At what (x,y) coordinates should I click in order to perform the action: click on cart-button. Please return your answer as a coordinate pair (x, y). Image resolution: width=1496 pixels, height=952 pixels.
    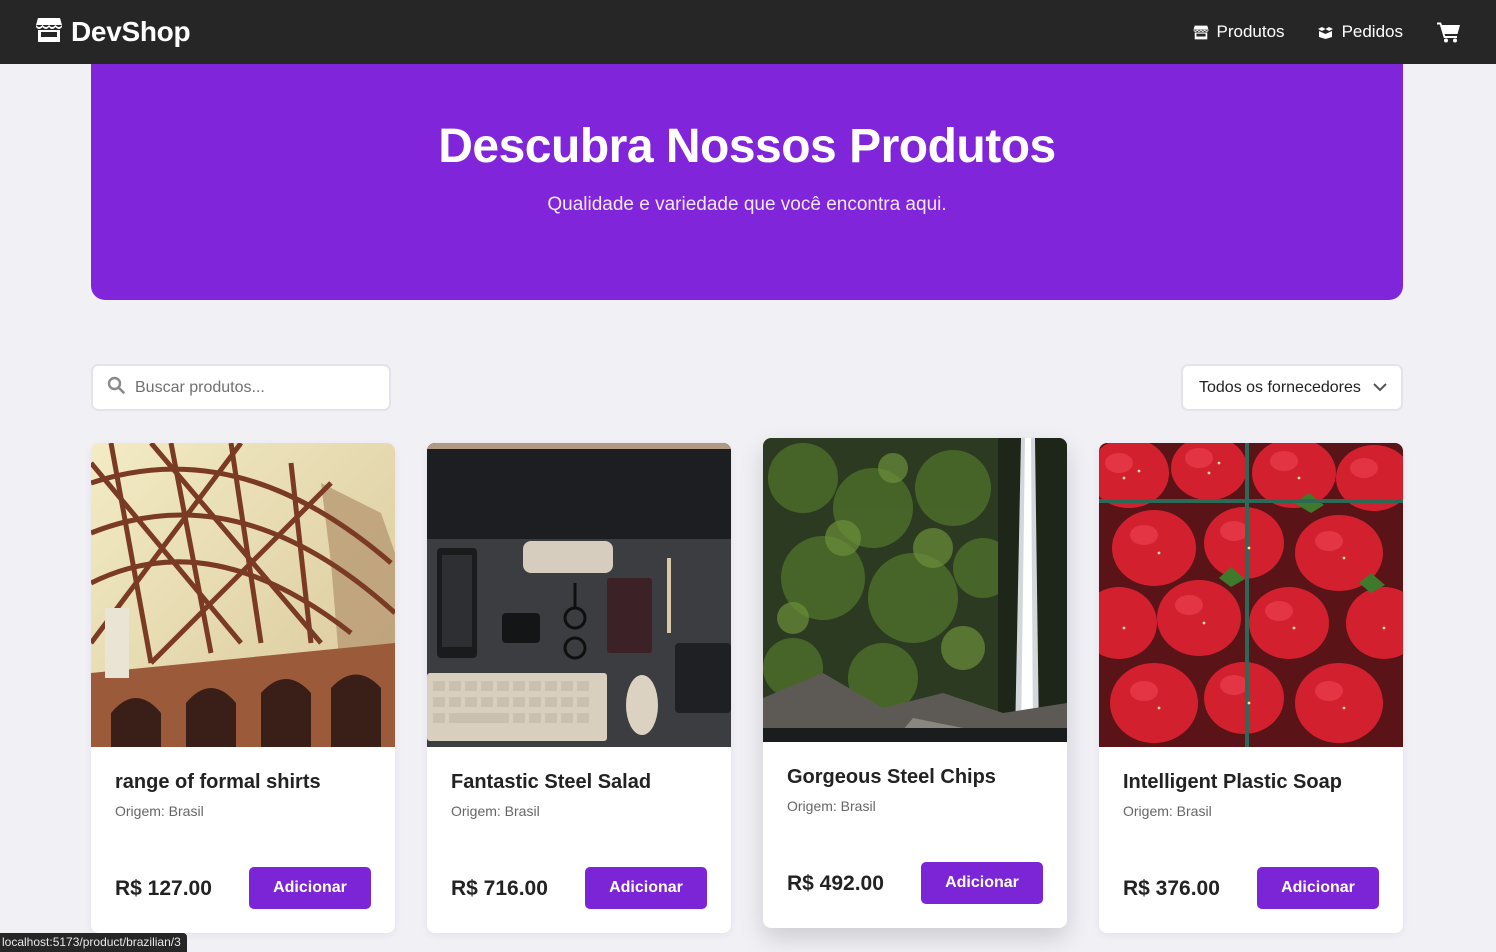
    Looking at the image, I should click on (1449, 32).